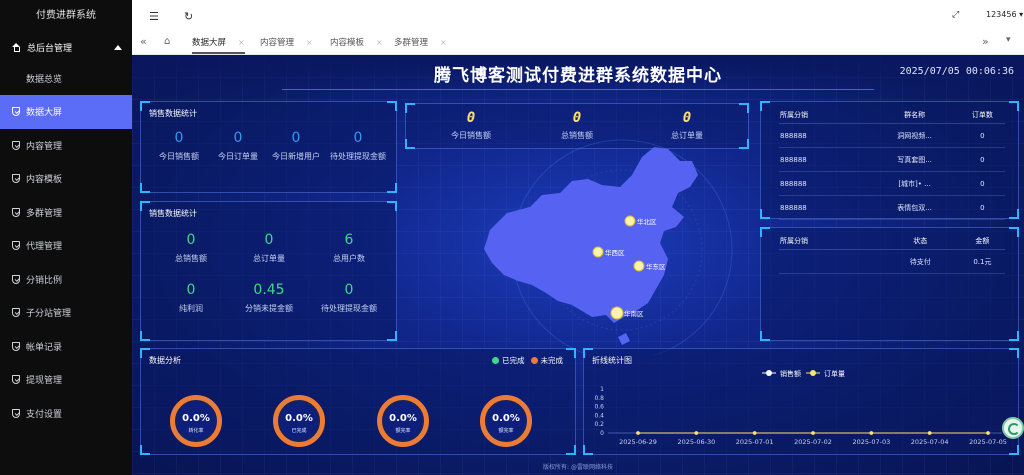 The height and width of the screenshot is (475, 1024). I want to click on user-menu: 123456 ▾, so click(1004, 14).